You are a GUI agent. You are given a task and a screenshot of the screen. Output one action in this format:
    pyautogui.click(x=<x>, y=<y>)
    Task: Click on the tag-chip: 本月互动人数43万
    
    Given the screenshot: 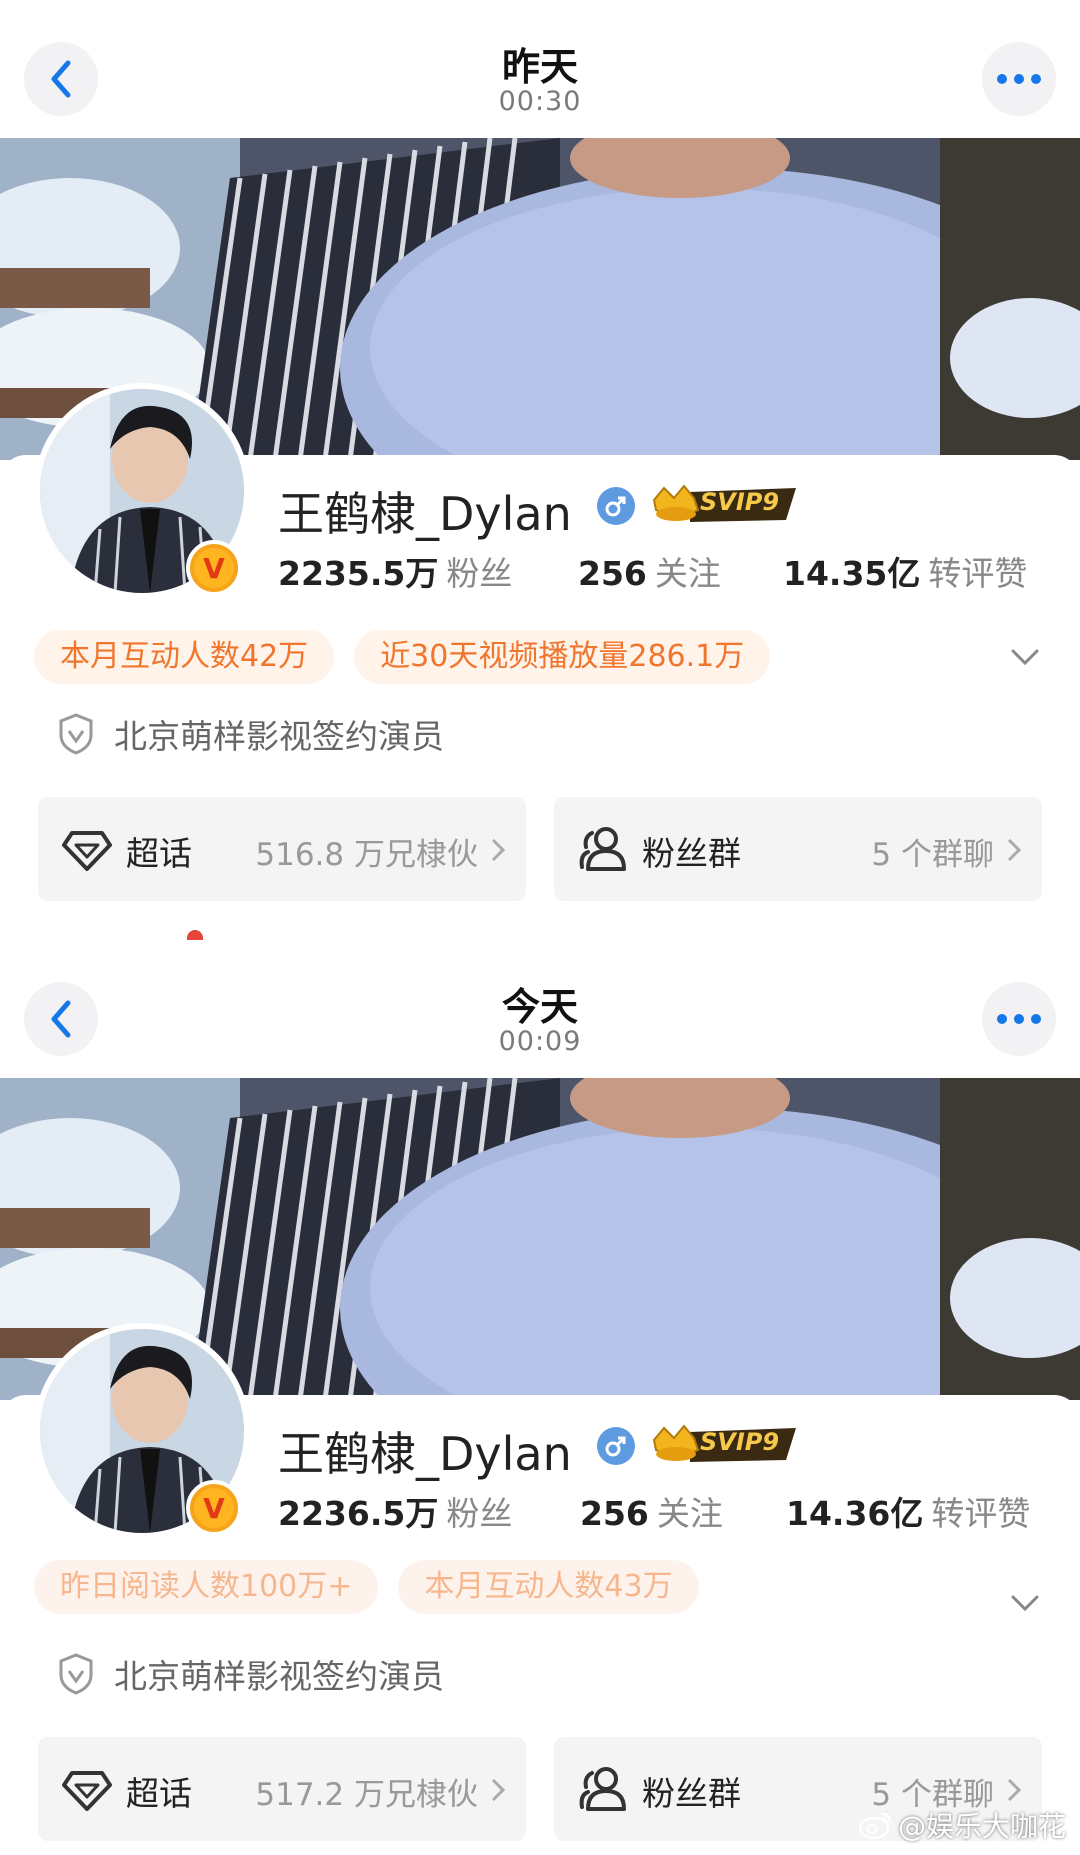 What is the action you would take?
    pyautogui.click(x=548, y=1587)
    